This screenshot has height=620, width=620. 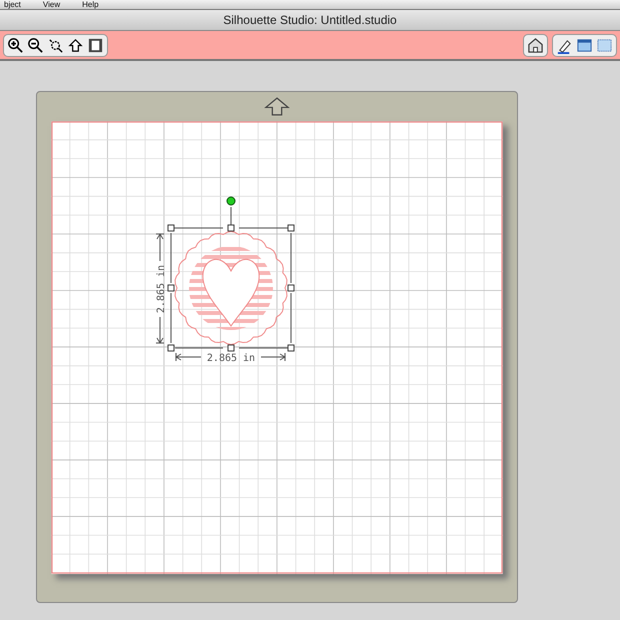 I want to click on height-label: 2.865 in, so click(x=161, y=289).